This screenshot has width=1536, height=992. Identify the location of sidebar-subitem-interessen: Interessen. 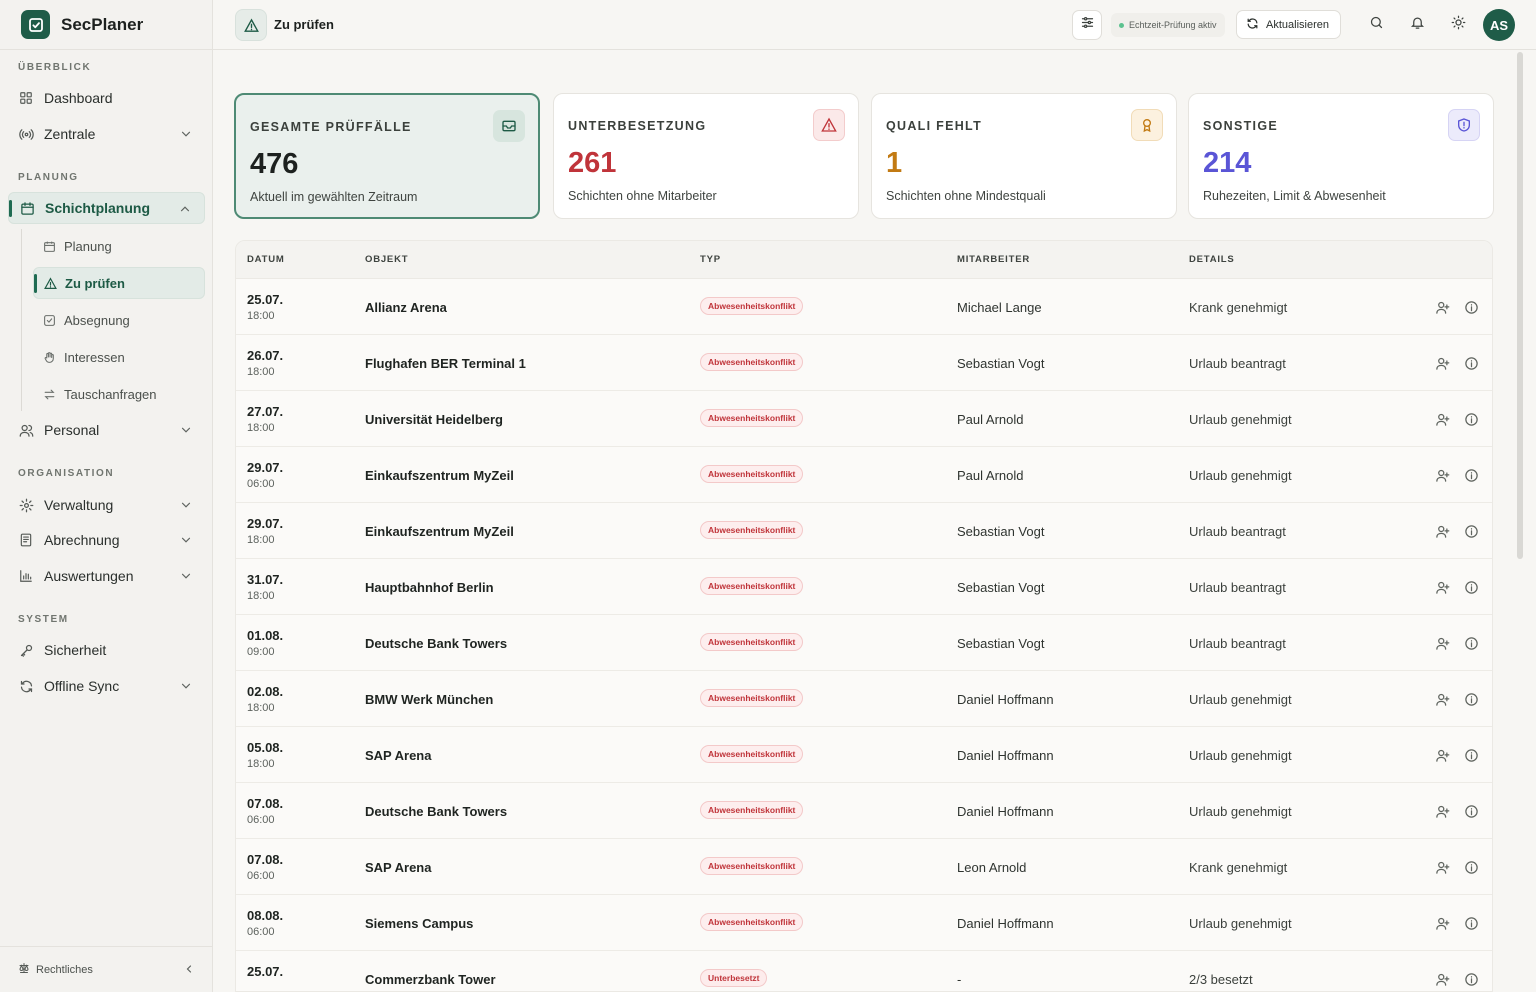
(119, 357).